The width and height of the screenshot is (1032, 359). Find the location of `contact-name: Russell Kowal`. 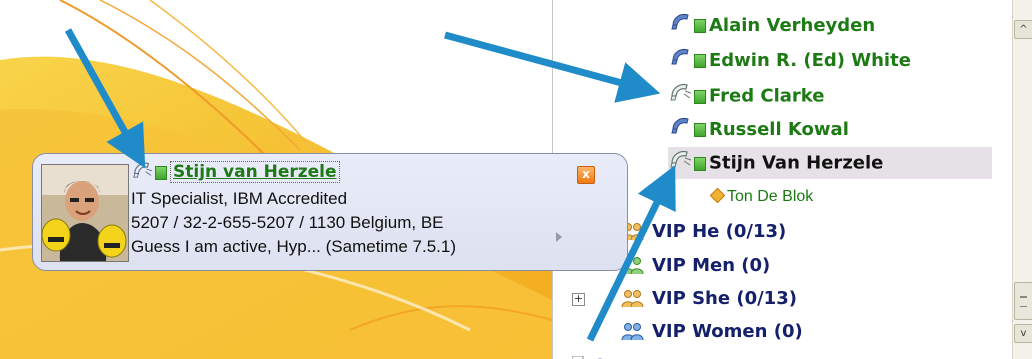

contact-name: Russell Kowal is located at coordinates (779, 129).